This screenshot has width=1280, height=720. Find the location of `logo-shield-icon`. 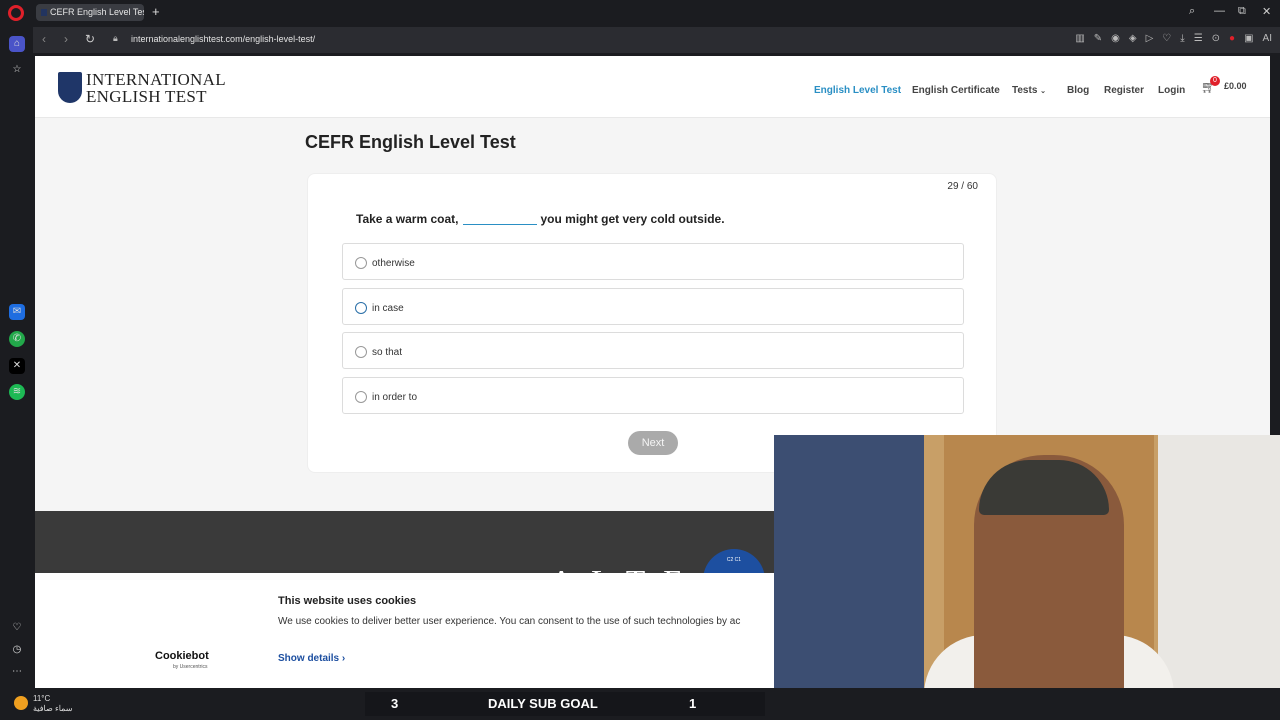

logo-shield-icon is located at coordinates (70, 87).